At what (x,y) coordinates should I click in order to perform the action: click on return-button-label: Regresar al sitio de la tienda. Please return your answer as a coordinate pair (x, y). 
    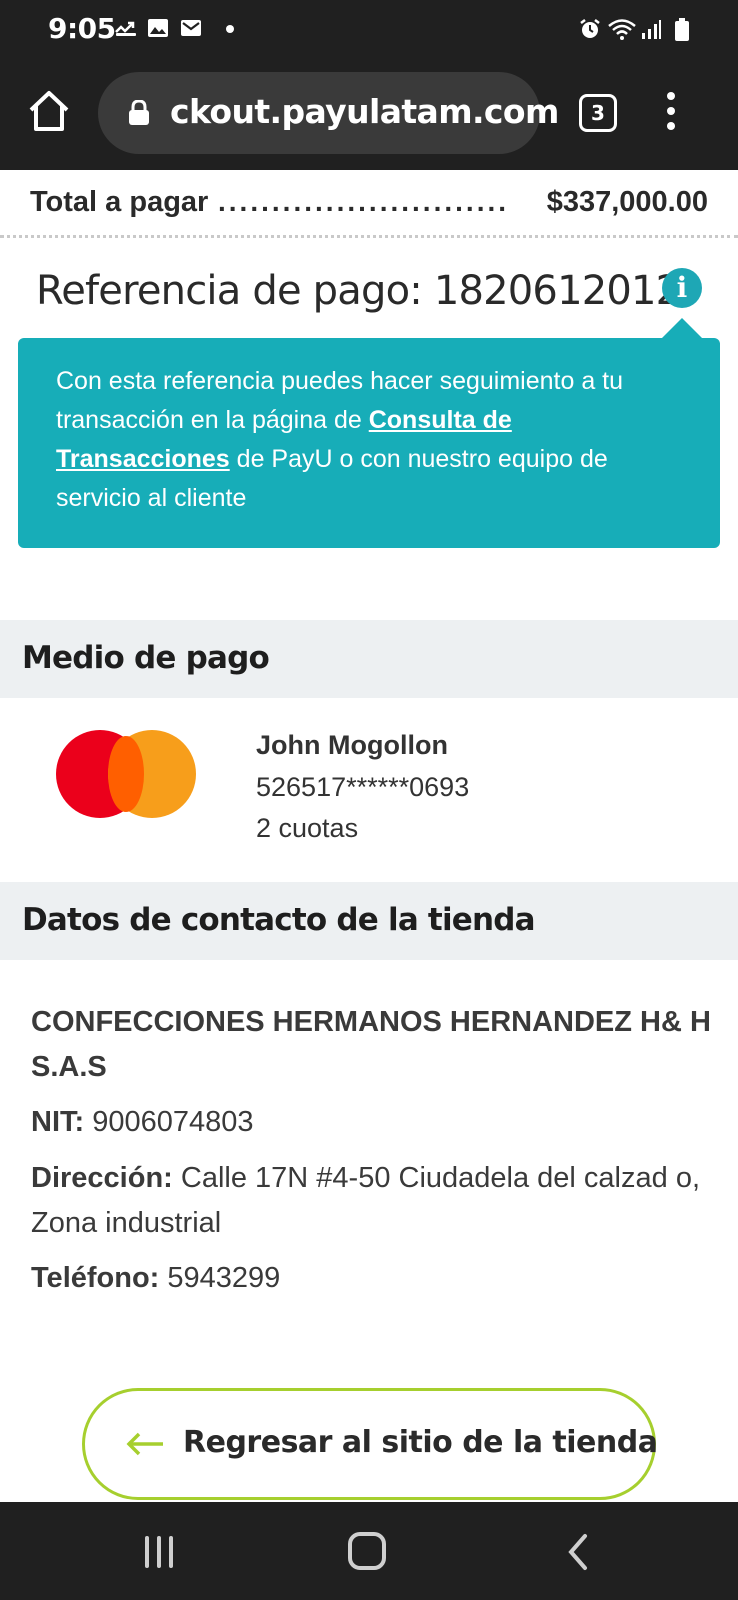
    Looking at the image, I should click on (420, 1442).